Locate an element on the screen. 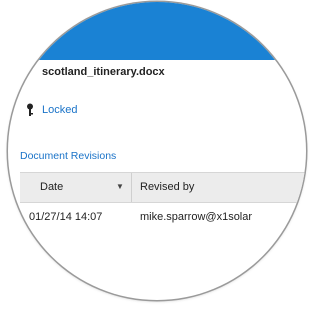 This screenshot has width=320, height=309. table-row: 01/27/14 14:07 mike.sparrow@x1solar is located at coordinates (160, 218).